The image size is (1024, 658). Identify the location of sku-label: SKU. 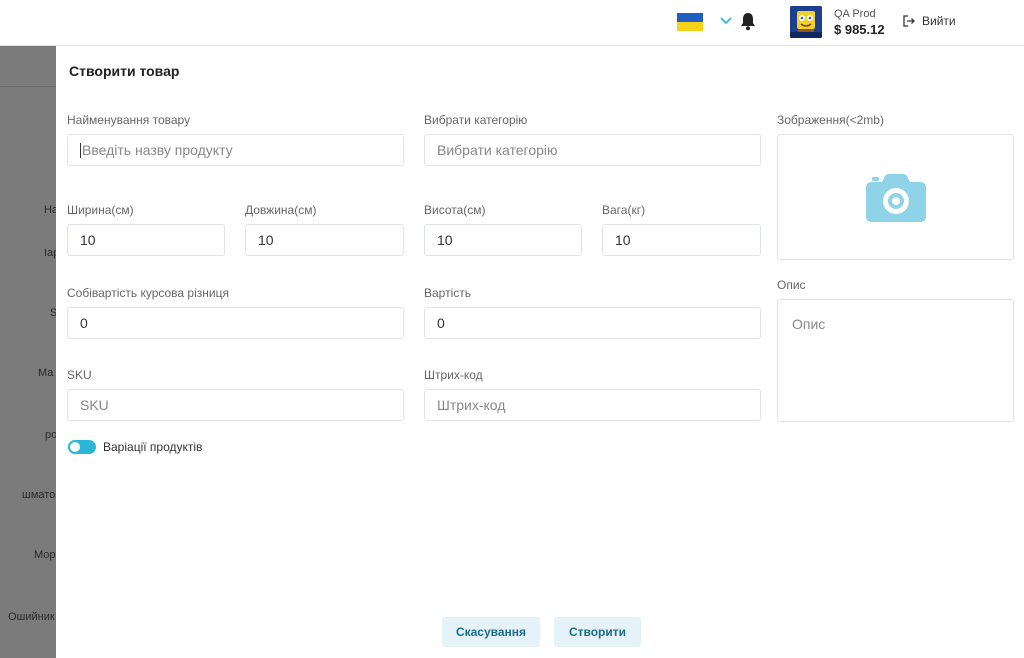
(79, 375).